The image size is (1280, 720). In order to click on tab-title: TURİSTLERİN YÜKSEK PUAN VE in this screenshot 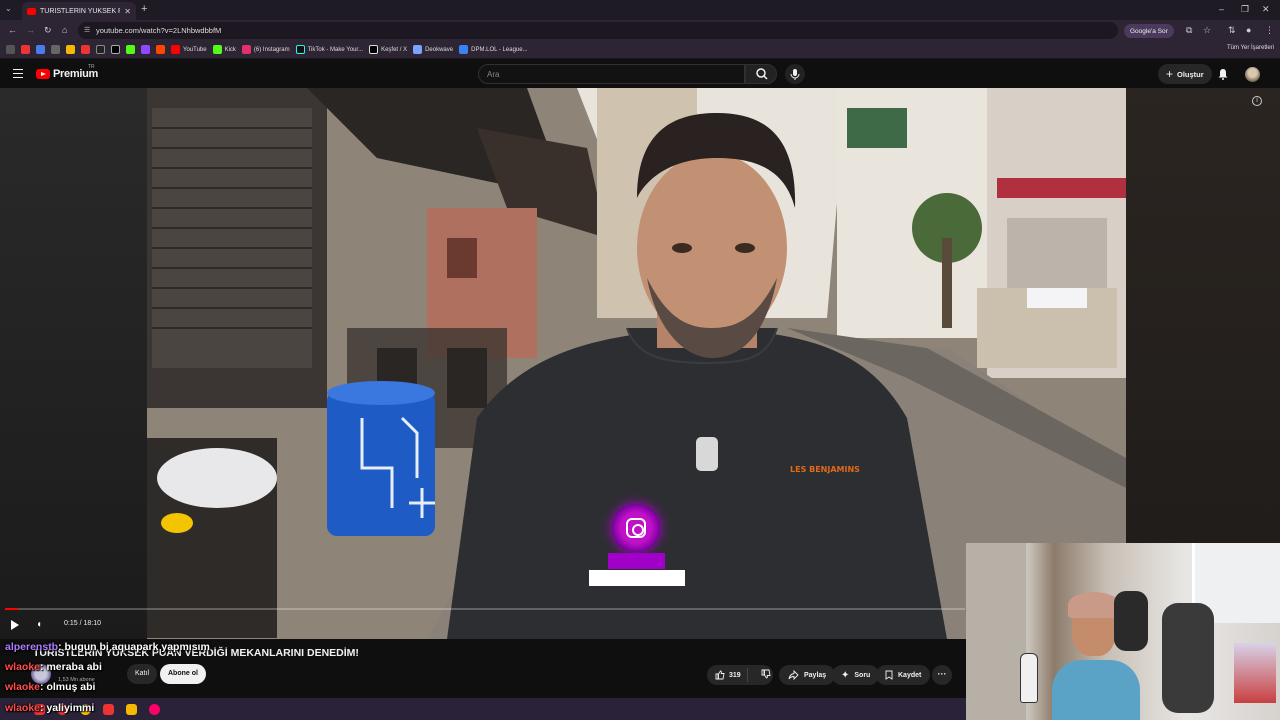, I will do `click(80, 11)`.